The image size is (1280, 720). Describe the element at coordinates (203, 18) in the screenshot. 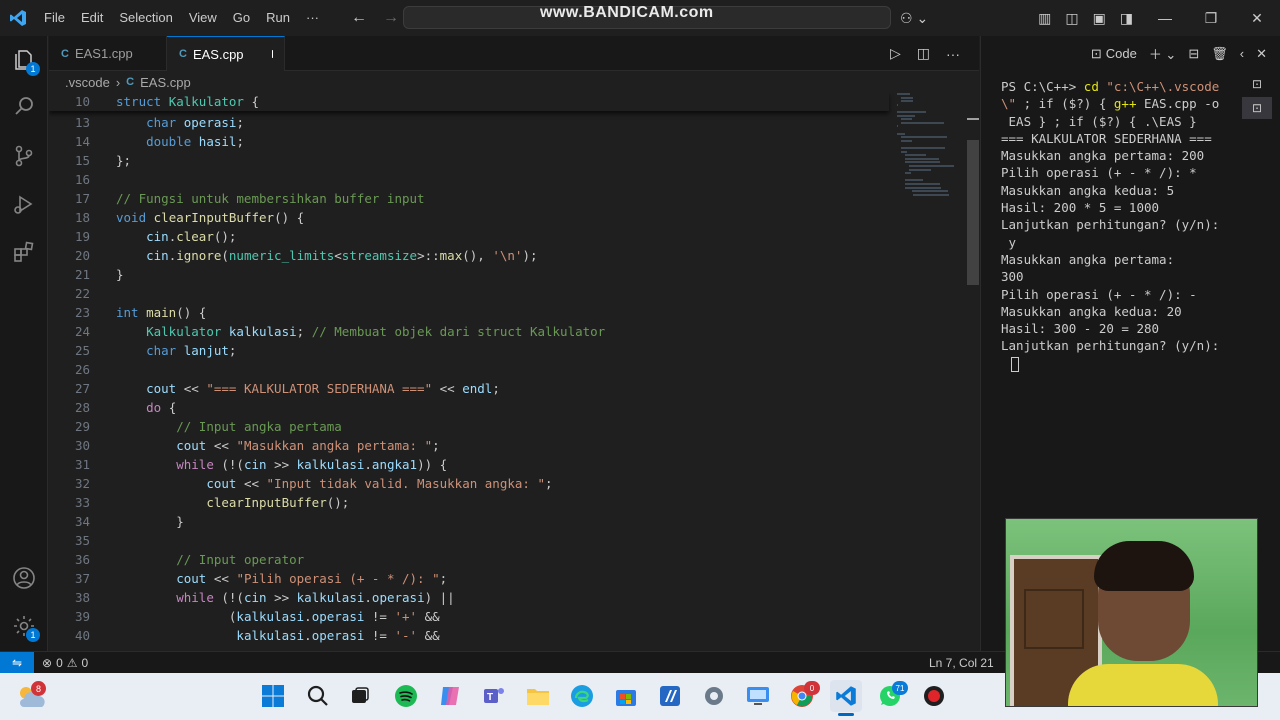

I see `menu-item: View` at that location.